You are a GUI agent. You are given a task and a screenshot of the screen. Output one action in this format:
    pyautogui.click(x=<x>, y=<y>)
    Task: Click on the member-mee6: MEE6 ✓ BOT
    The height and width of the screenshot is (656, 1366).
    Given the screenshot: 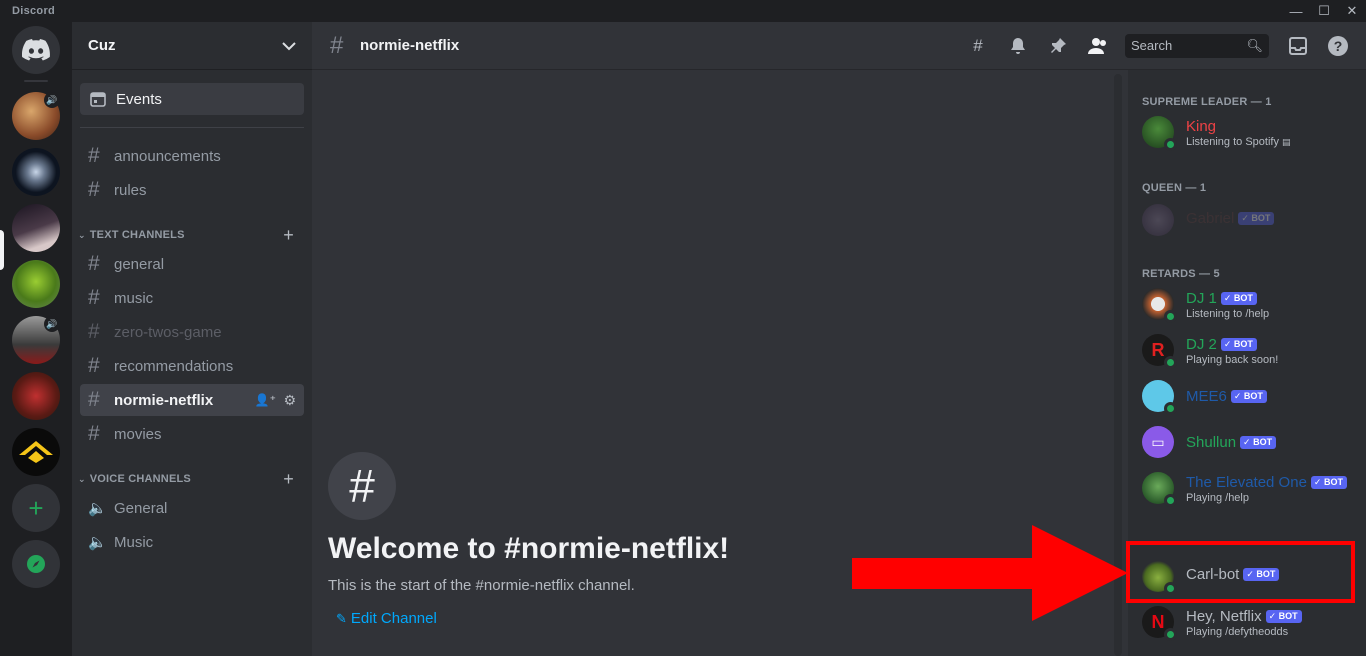 What is the action you would take?
    pyautogui.click(x=1252, y=399)
    